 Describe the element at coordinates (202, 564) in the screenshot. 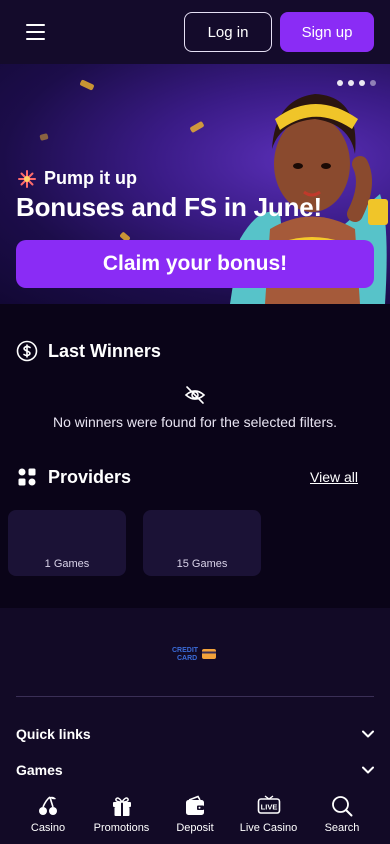

I see `provider-games-count: 15 Games` at that location.